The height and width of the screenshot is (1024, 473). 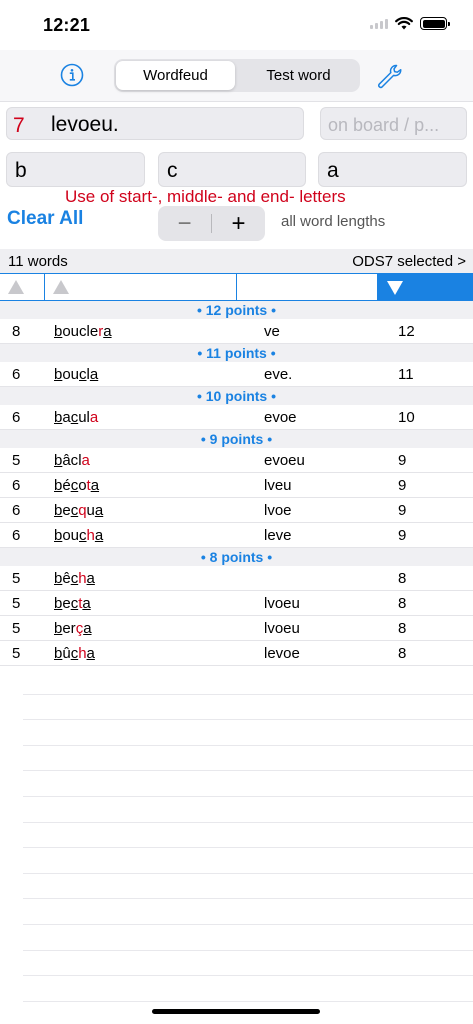 I want to click on table-row: 6 boucla eve. 11, so click(x=236, y=374).